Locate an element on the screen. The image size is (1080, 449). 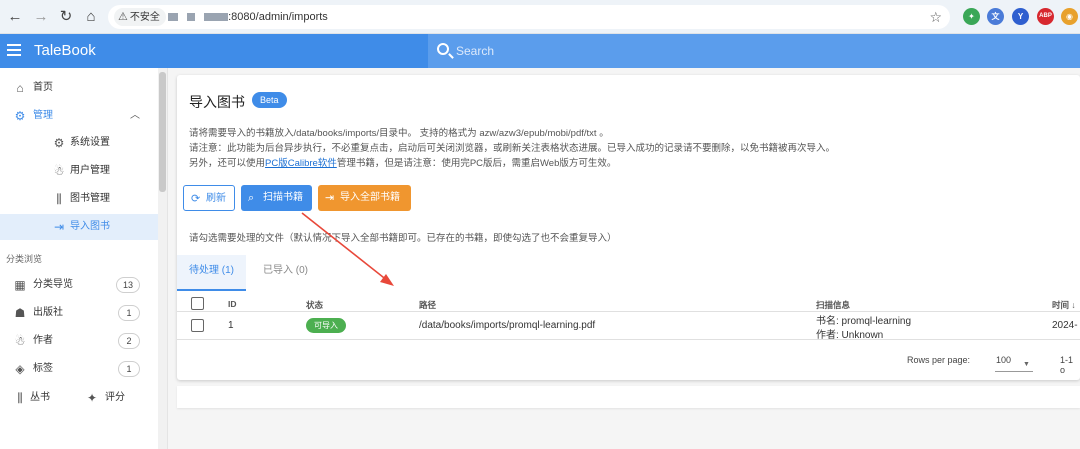
sidebar-item-rating: ✦ 评分 is located at coordinates (117, 398).